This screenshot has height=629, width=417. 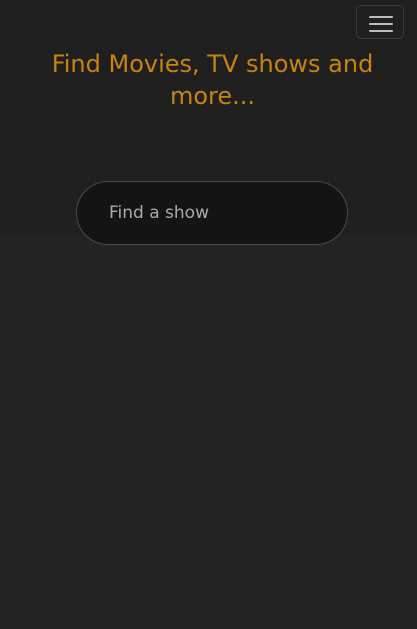 I want to click on menu-toggle-button, so click(x=380, y=22).